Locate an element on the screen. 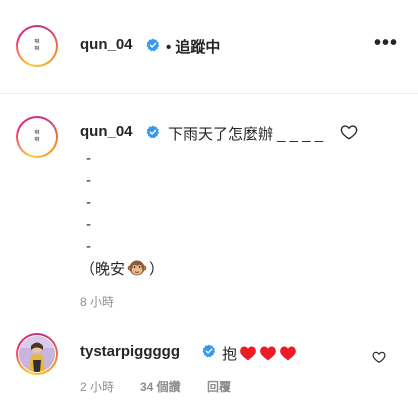  comment-text: 抱 is located at coordinates (230, 354).